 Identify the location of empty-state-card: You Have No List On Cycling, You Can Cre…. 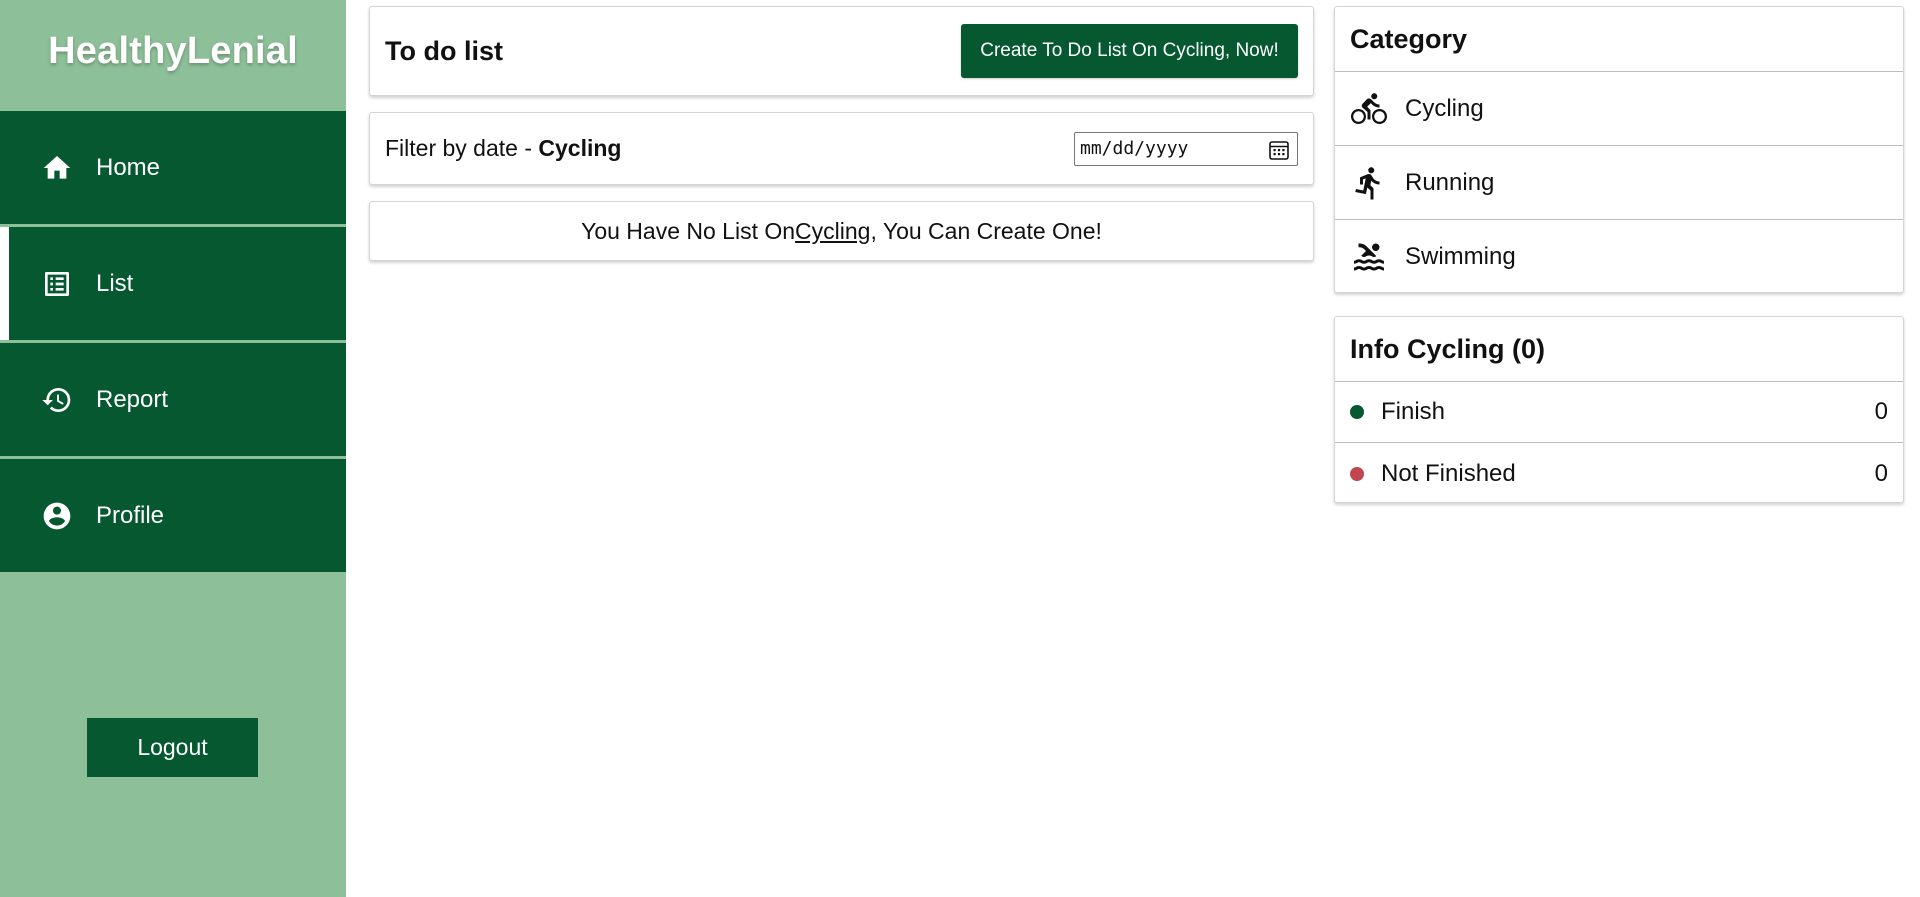
(841, 231).